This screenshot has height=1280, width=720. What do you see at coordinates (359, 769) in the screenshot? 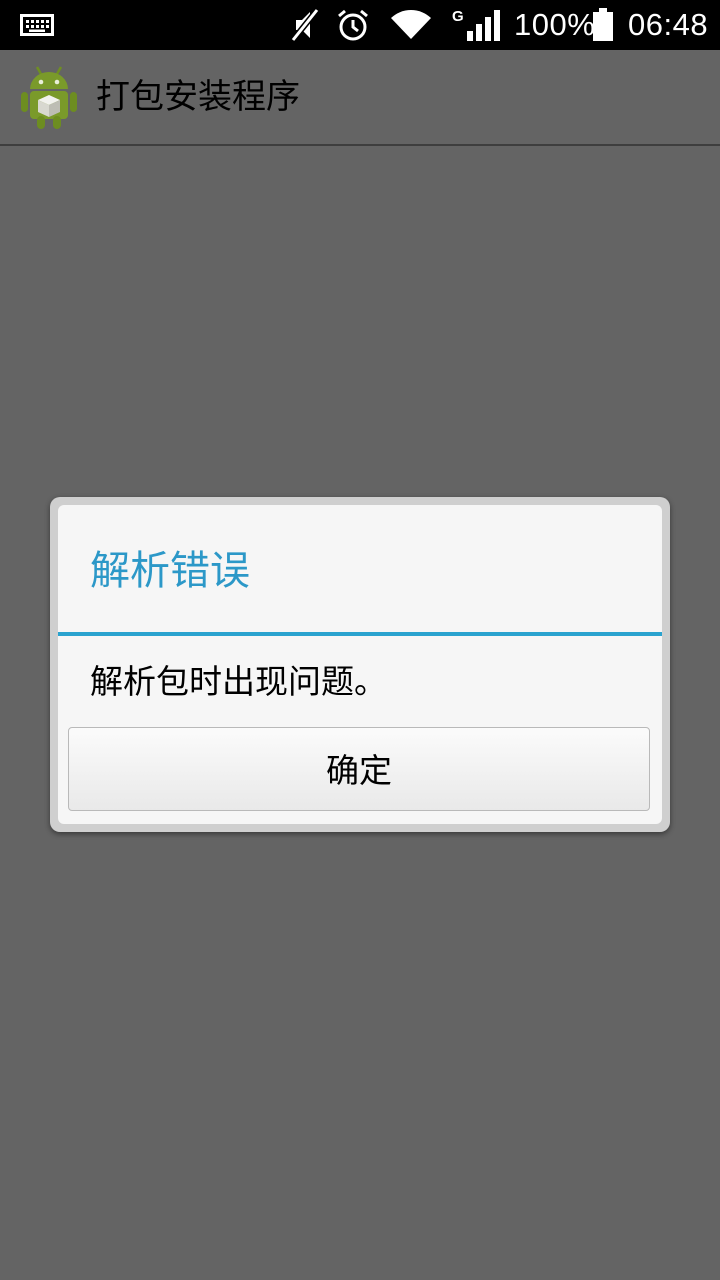
I see `ok-button: 确定` at bounding box center [359, 769].